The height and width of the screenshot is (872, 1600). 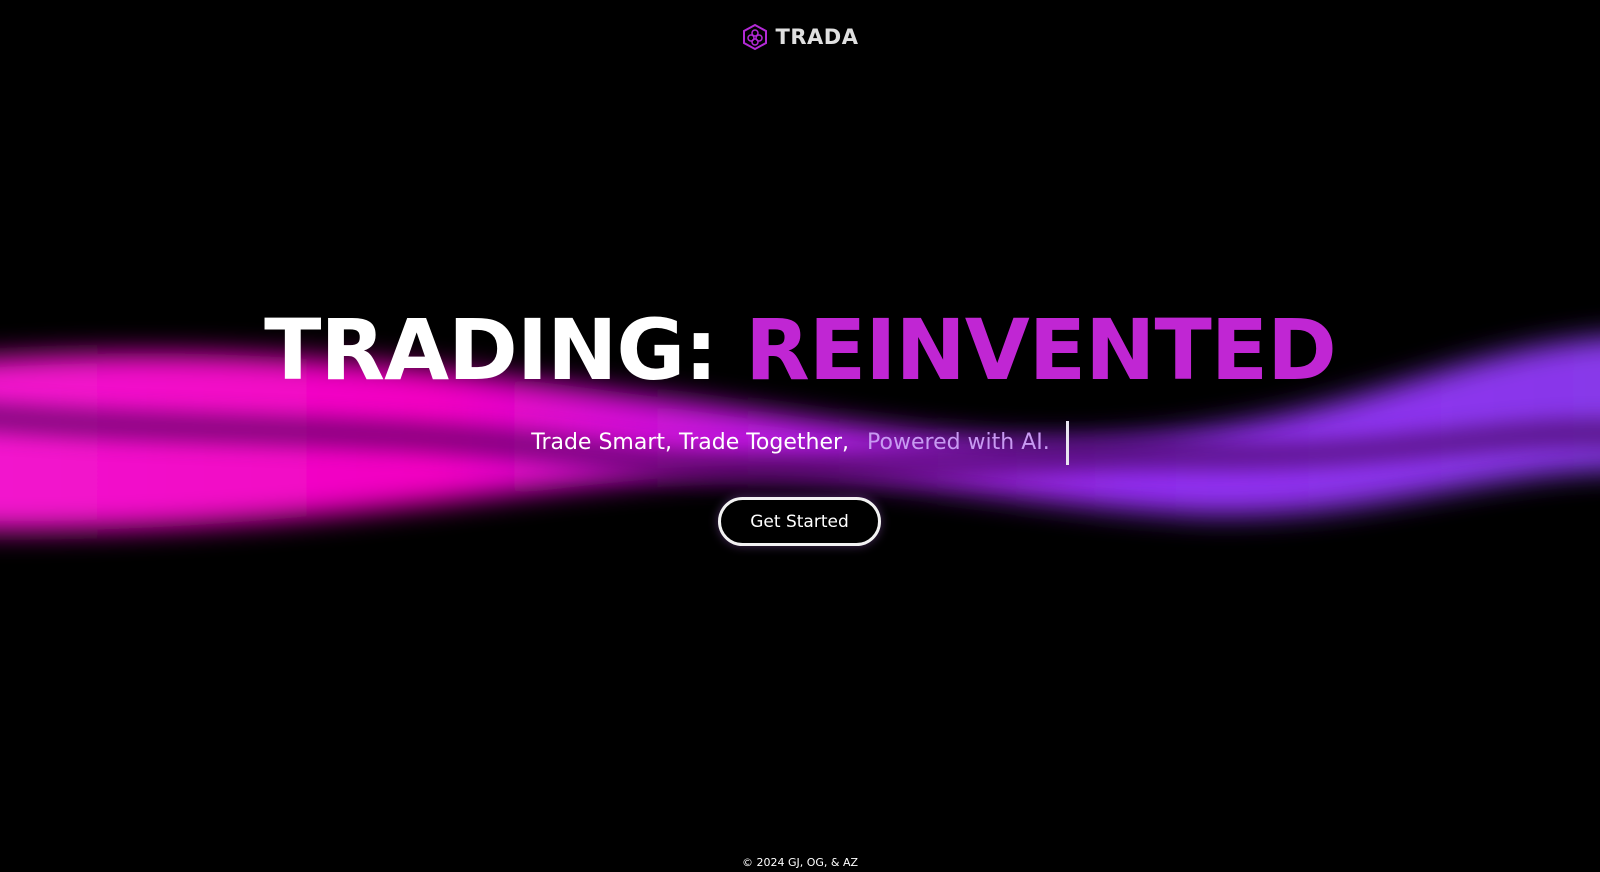 I want to click on typing-caret, so click(x=1067, y=443).